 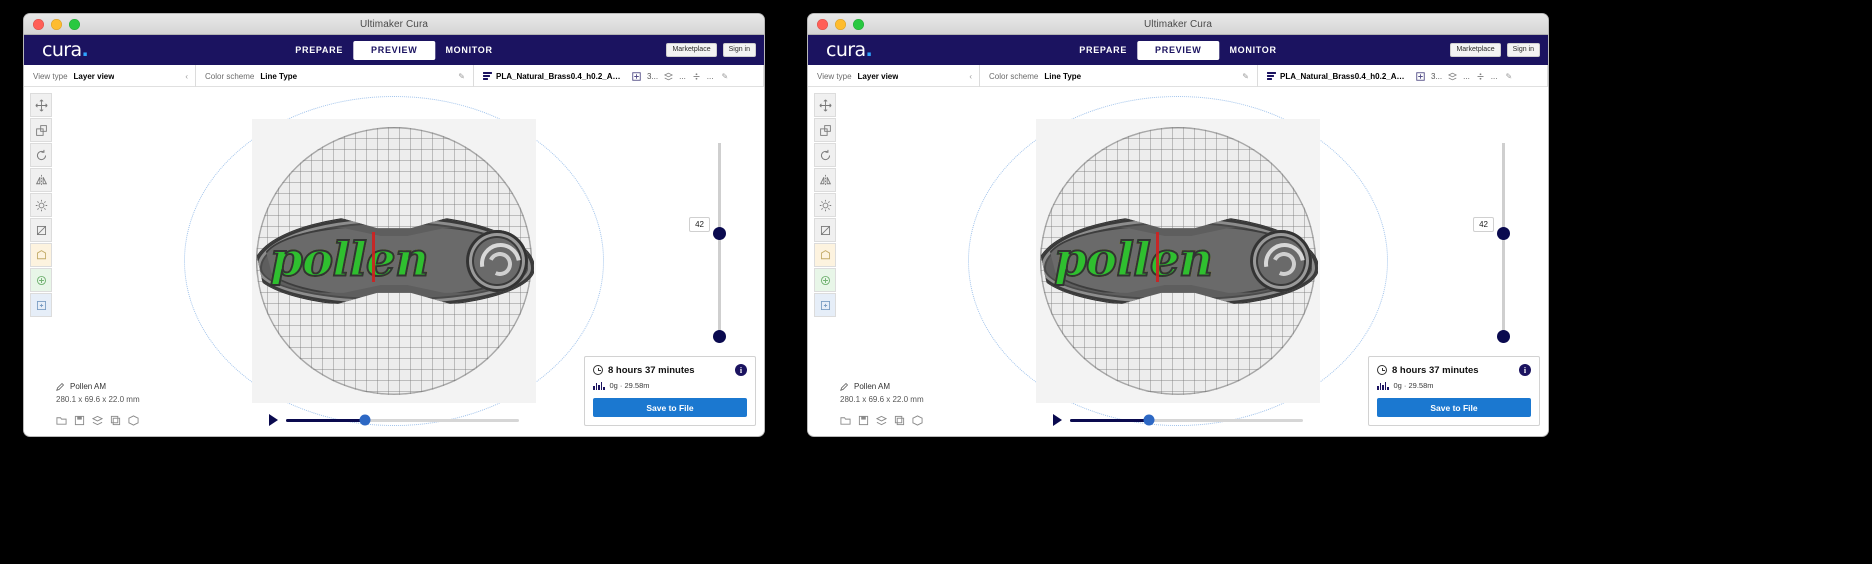 I want to click on playback-fill, so click(x=1110, y=420).